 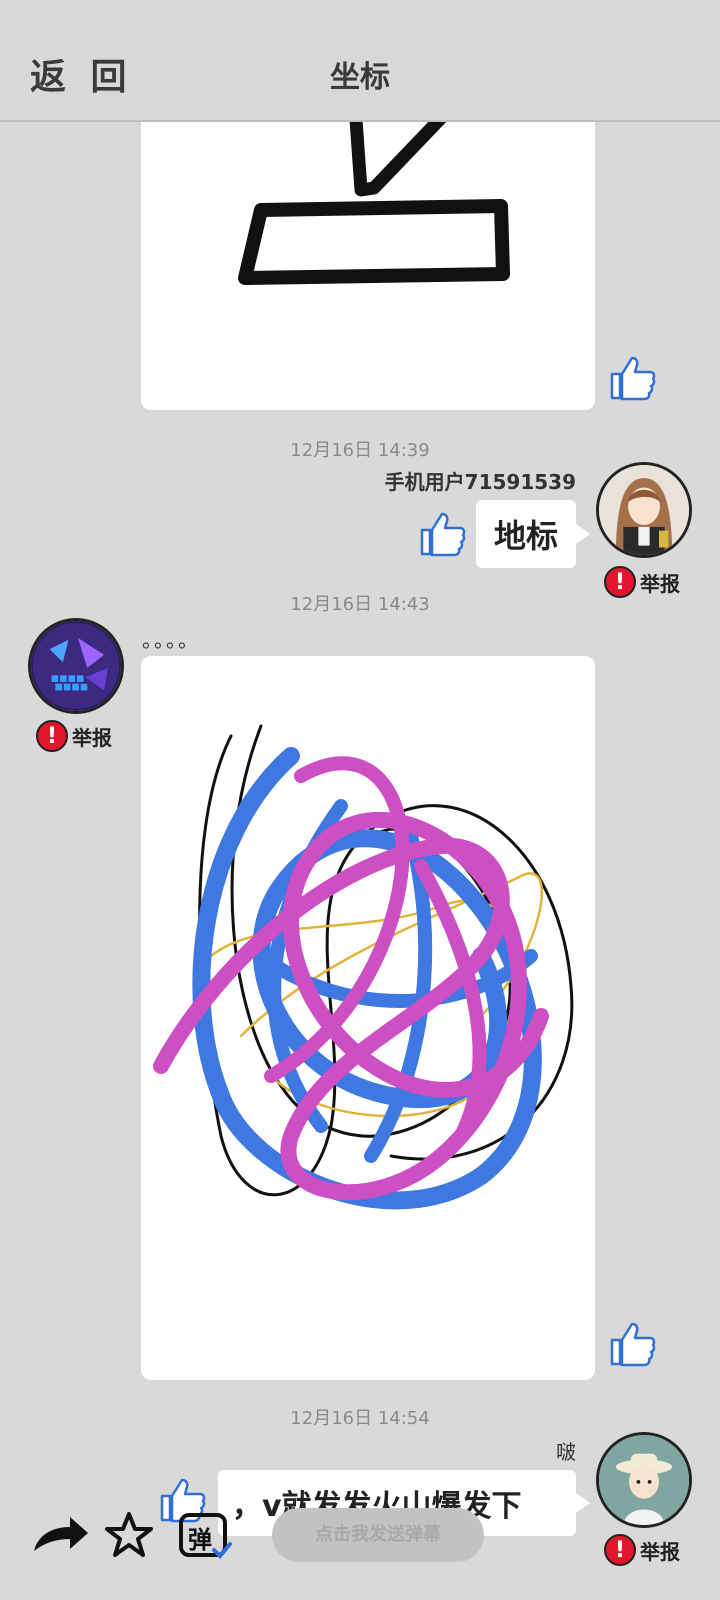 I want to click on share-arrow-icon, so click(x=60, y=1535).